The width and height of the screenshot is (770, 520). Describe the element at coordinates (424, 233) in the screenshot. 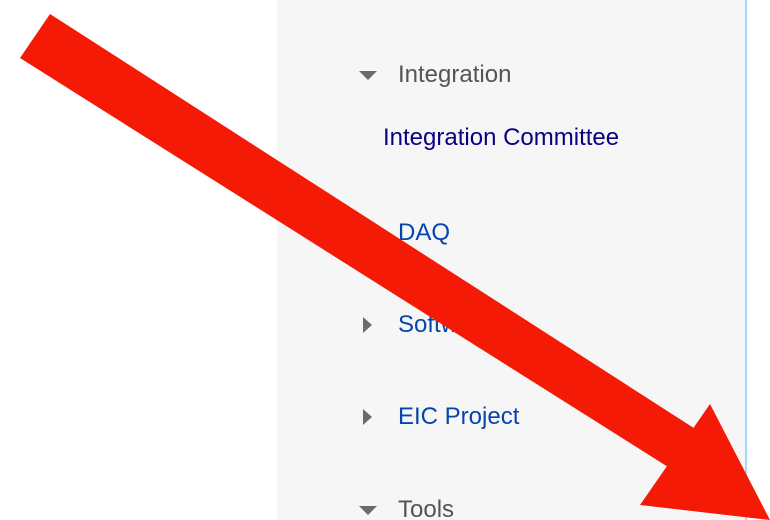

I see `sidebar-section-label: DAQ` at that location.